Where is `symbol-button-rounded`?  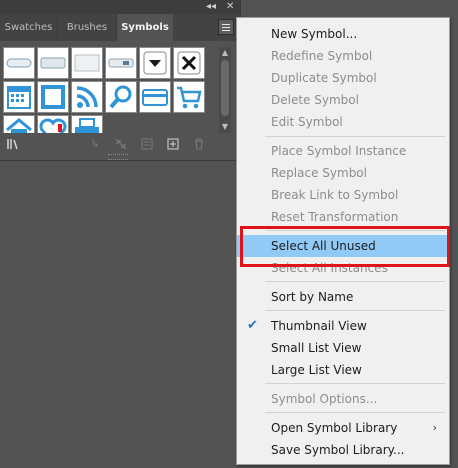
symbol-button-rounded is located at coordinates (19, 63).